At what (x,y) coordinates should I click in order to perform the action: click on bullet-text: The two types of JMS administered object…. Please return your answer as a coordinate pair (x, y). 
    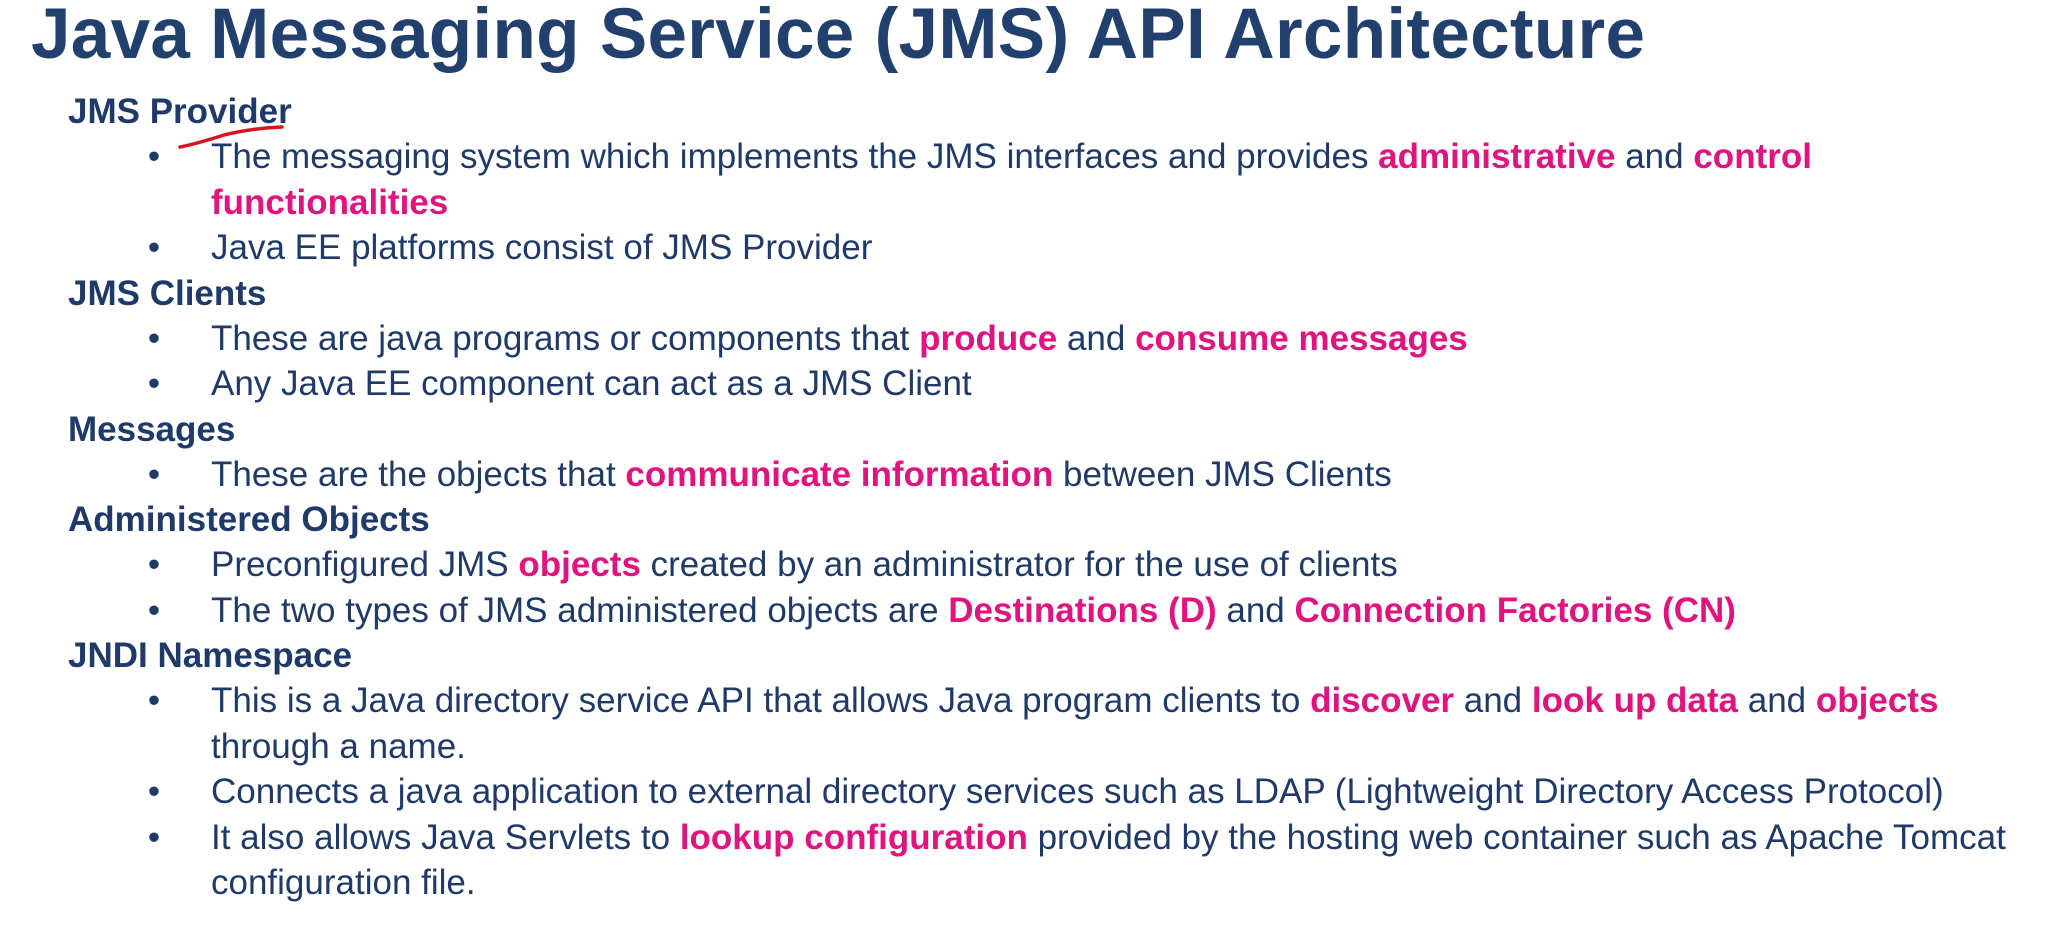
    Looking at the image, I should click on (580, 610).